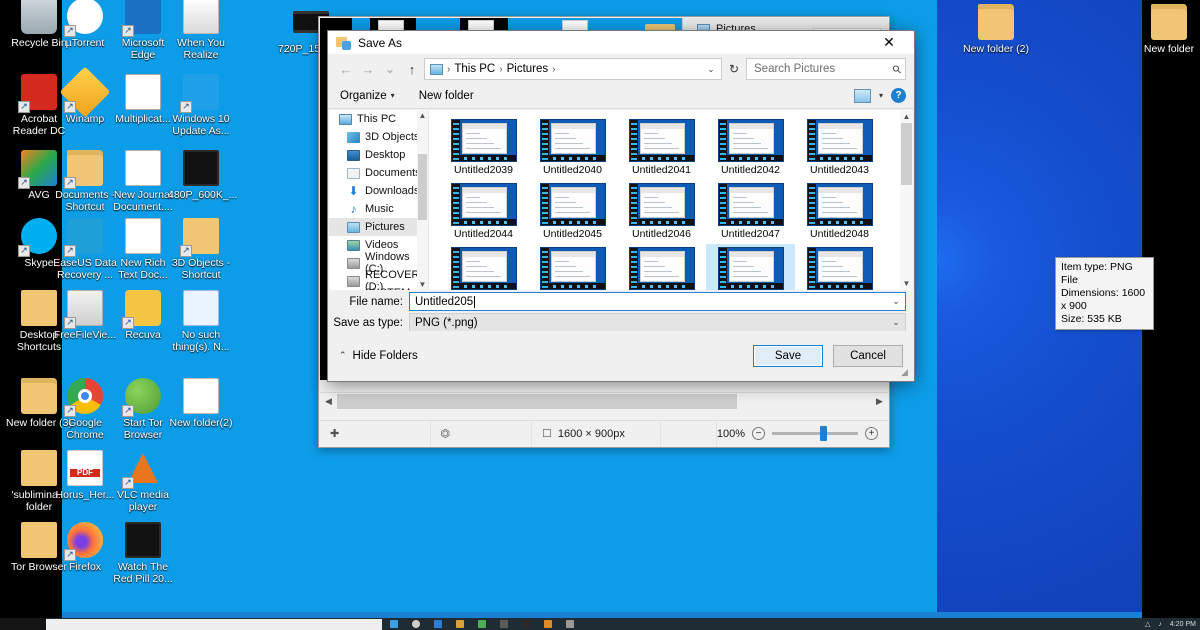 This screenshot has height=630, width=1200. Describe the element at coordinates (85, 408) in the screenshot. I see `desktop-icon: ↗ Google Chrome` at that location.